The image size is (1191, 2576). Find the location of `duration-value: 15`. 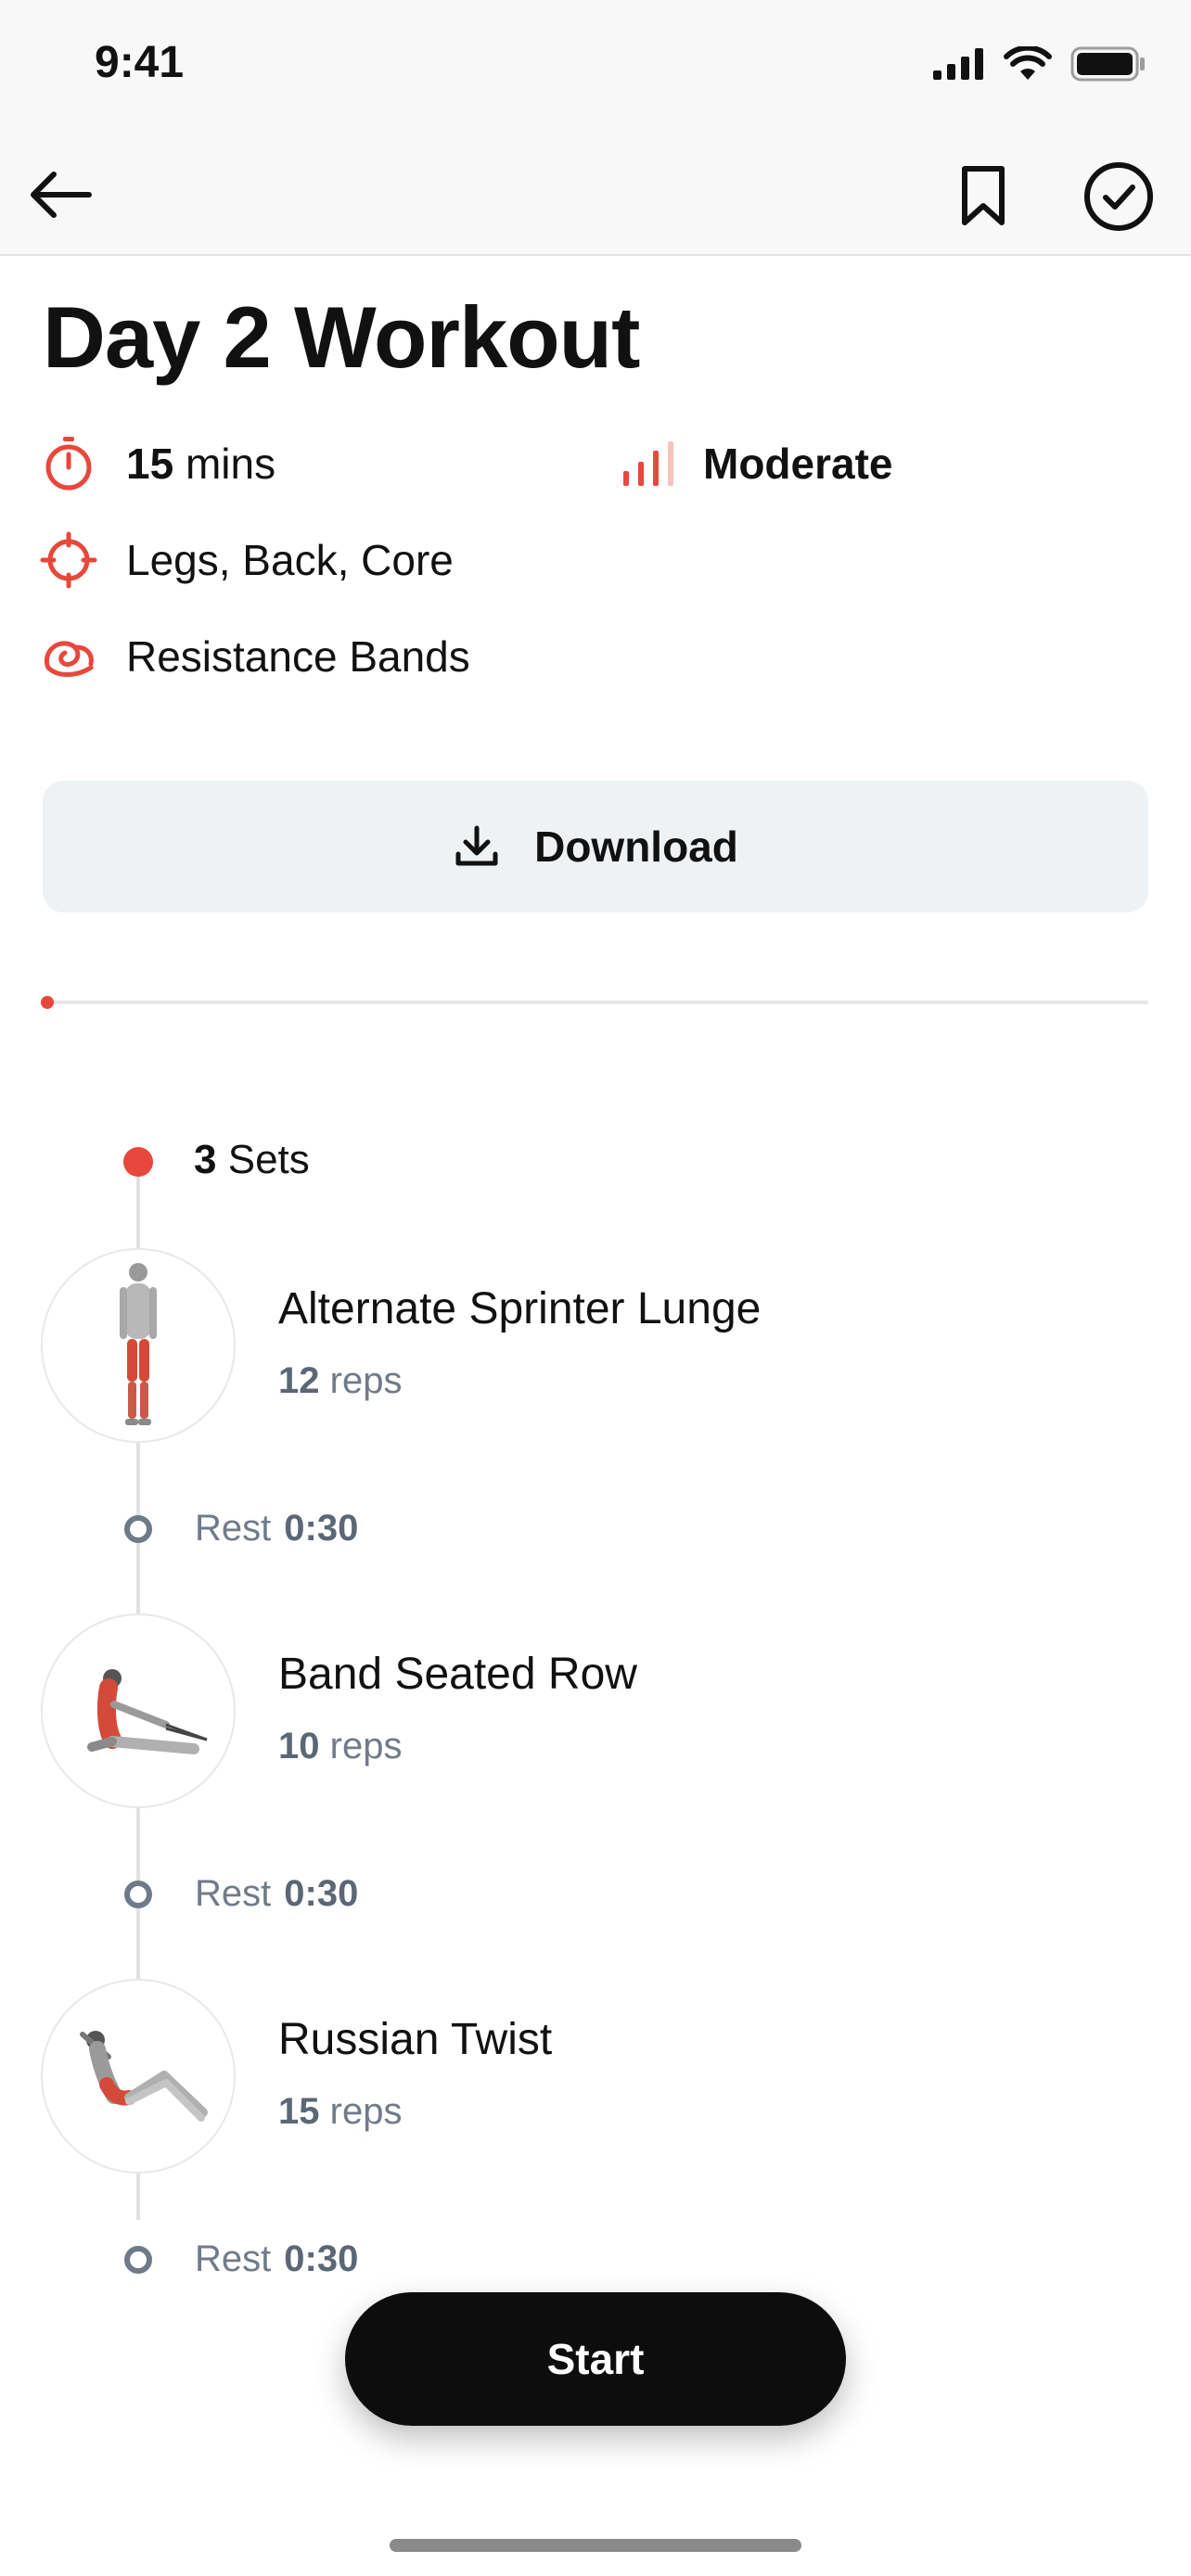

duration-value: 15 is located at coordinates (150, 464).